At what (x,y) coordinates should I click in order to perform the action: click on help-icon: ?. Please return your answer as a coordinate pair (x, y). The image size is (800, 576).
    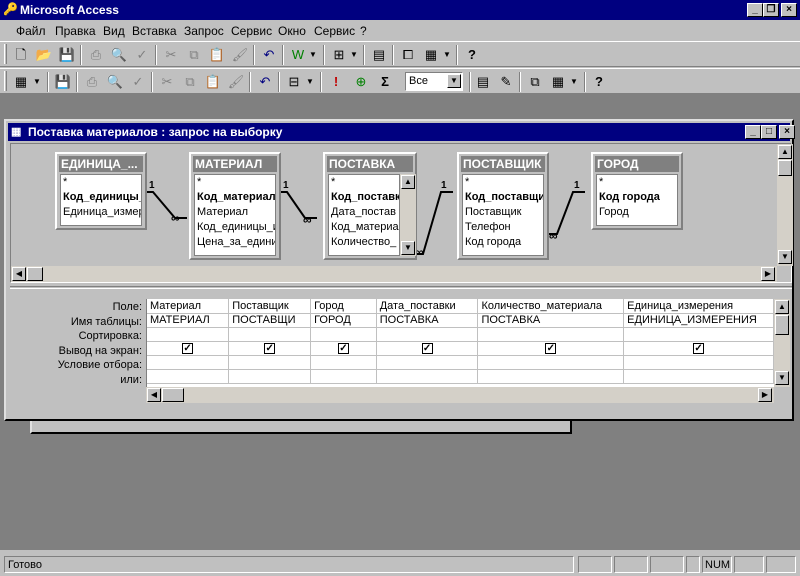
    Looking at the image, I should click on (472, 54).